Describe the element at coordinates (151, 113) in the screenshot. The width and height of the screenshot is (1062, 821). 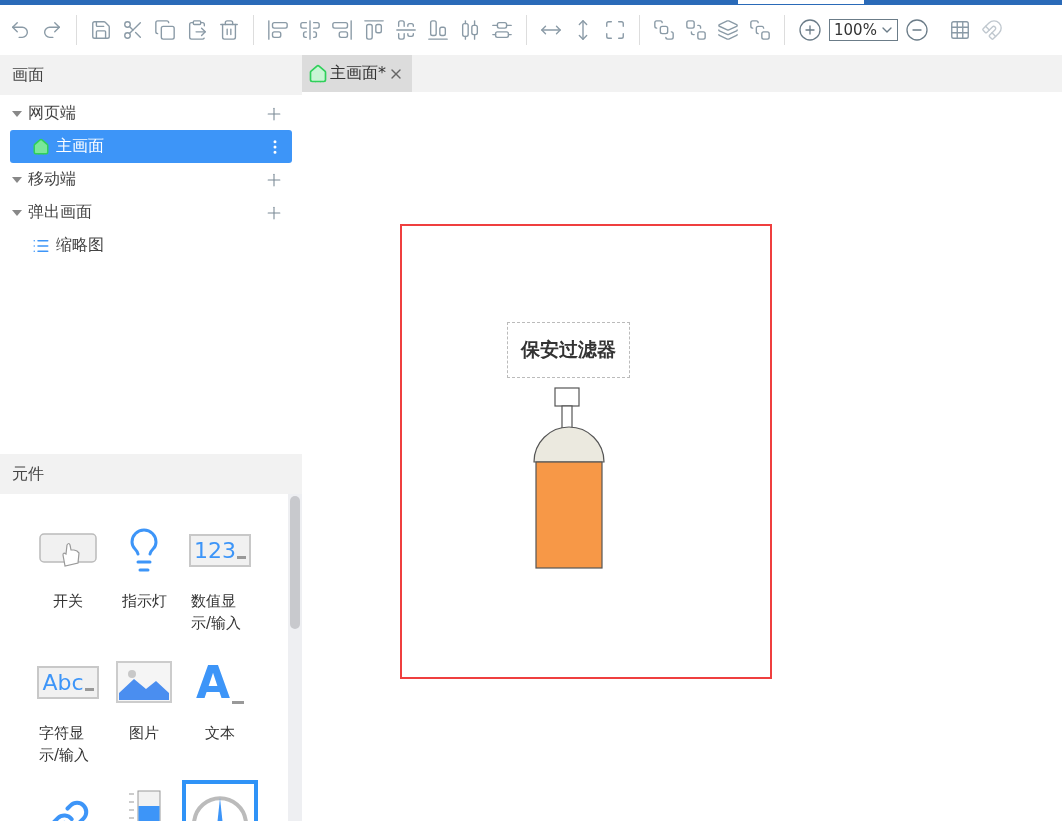
I see `tree-item: 网页端` at that location.